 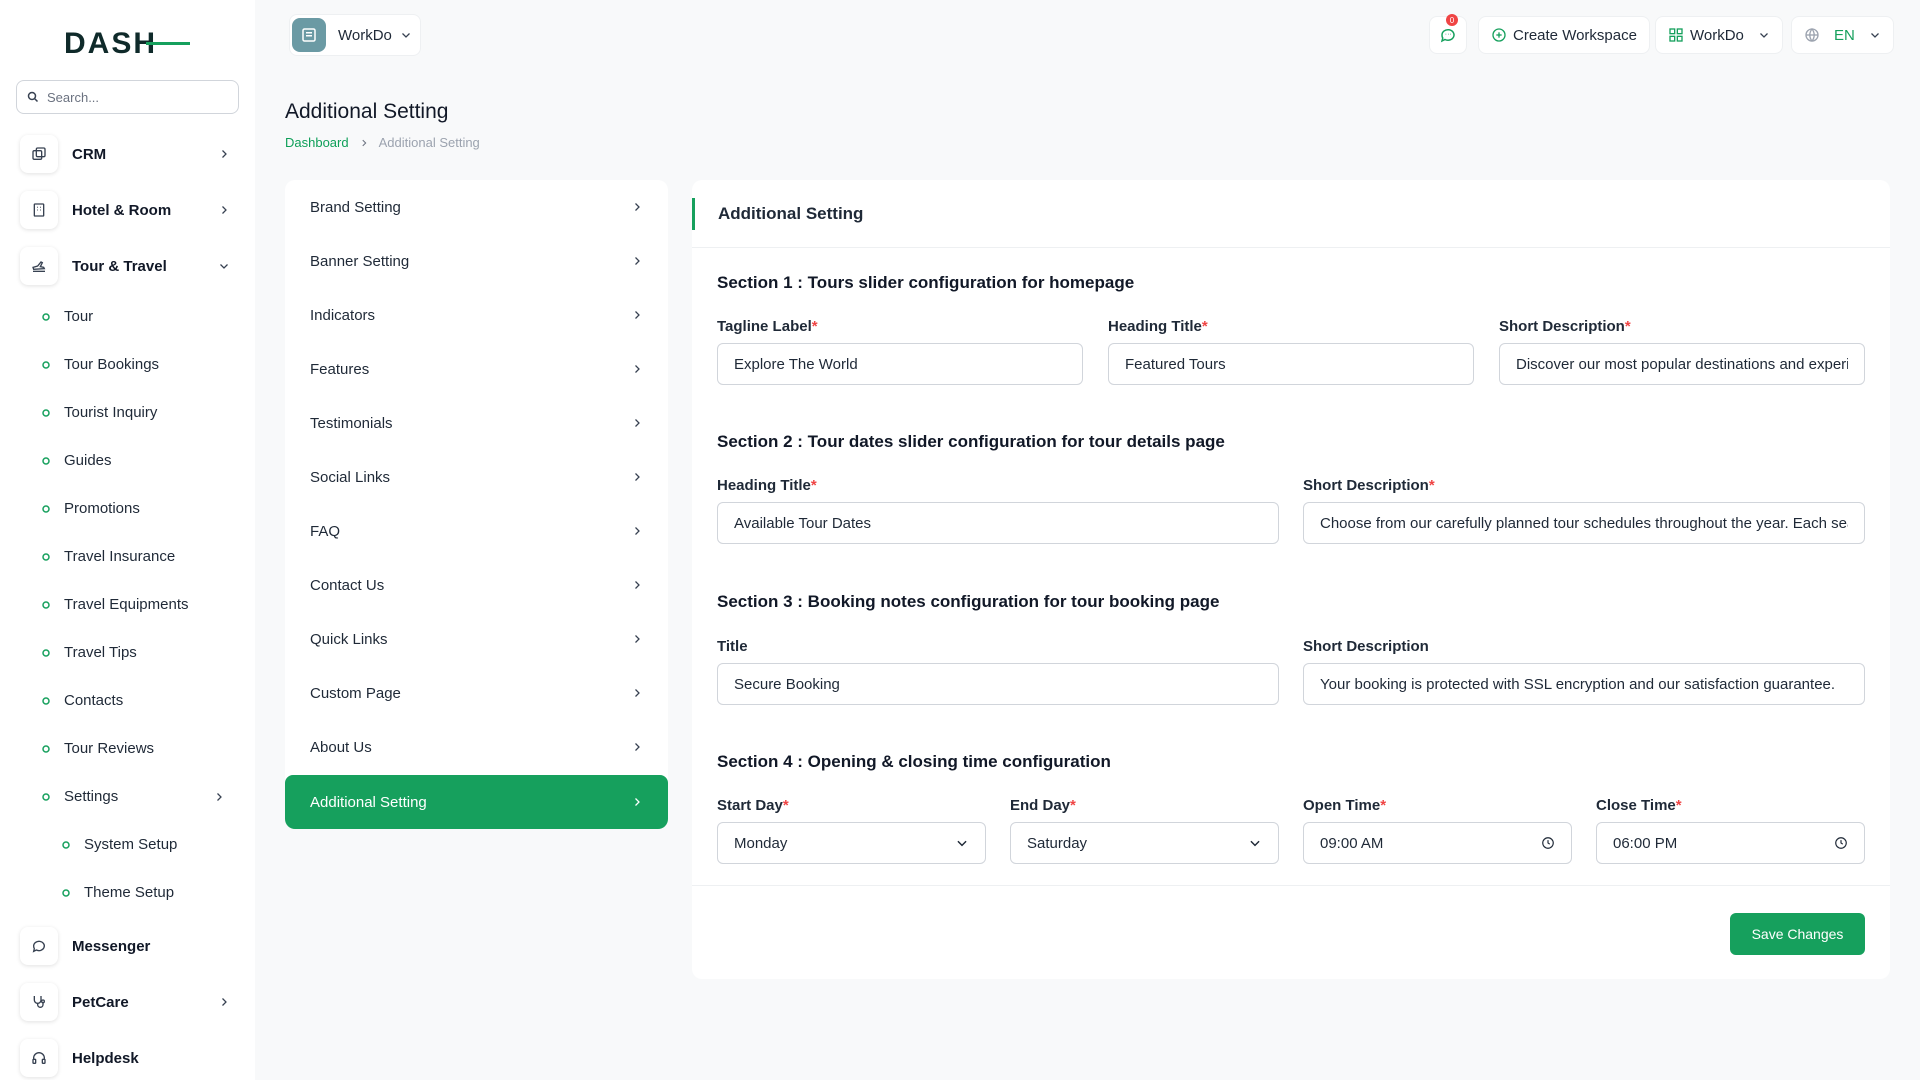 I want to click on open-time-field: Open Time* 09:00 AM, so click(x=1437, y=830).